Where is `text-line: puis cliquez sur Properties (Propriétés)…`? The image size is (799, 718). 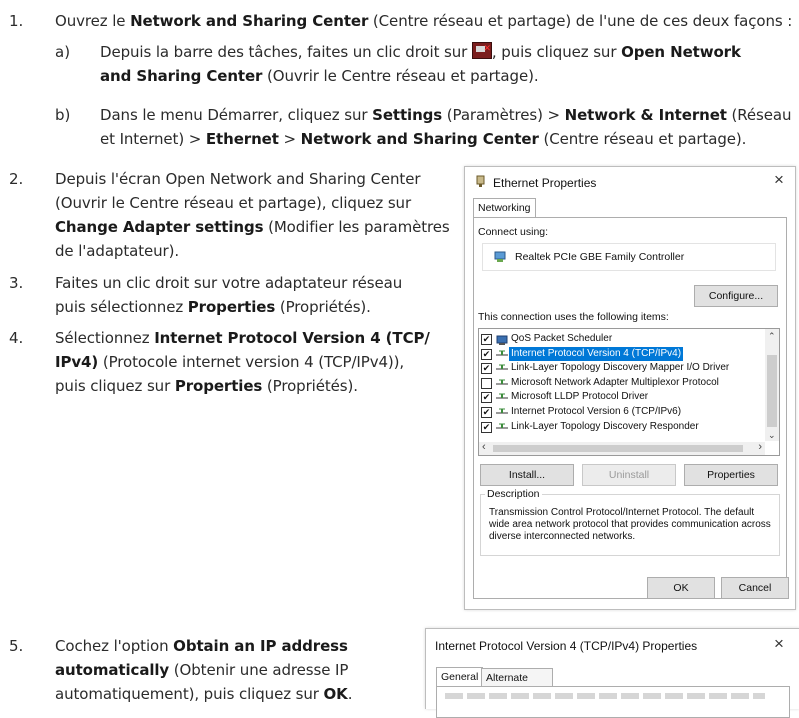 text-line: puis cliquez sur Properties (Propriétés)… is located at coordinates (242, 386).